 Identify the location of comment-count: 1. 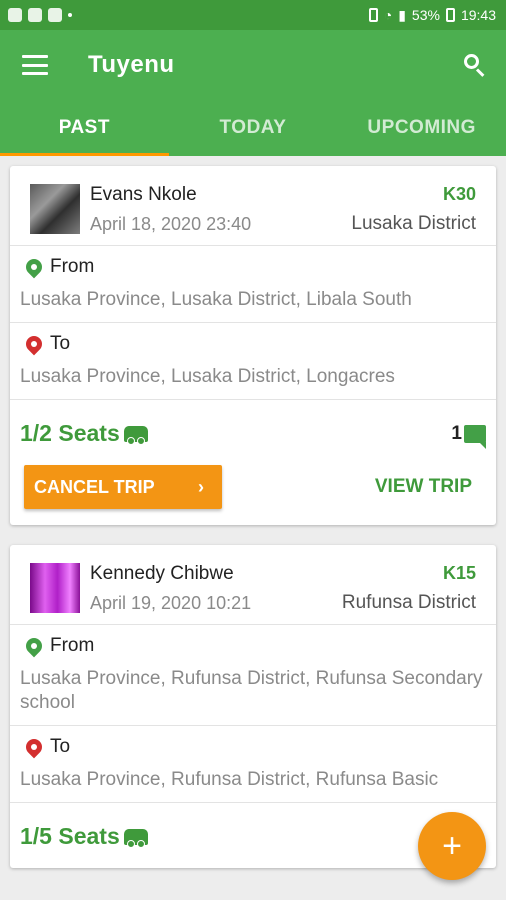
(456, 433).